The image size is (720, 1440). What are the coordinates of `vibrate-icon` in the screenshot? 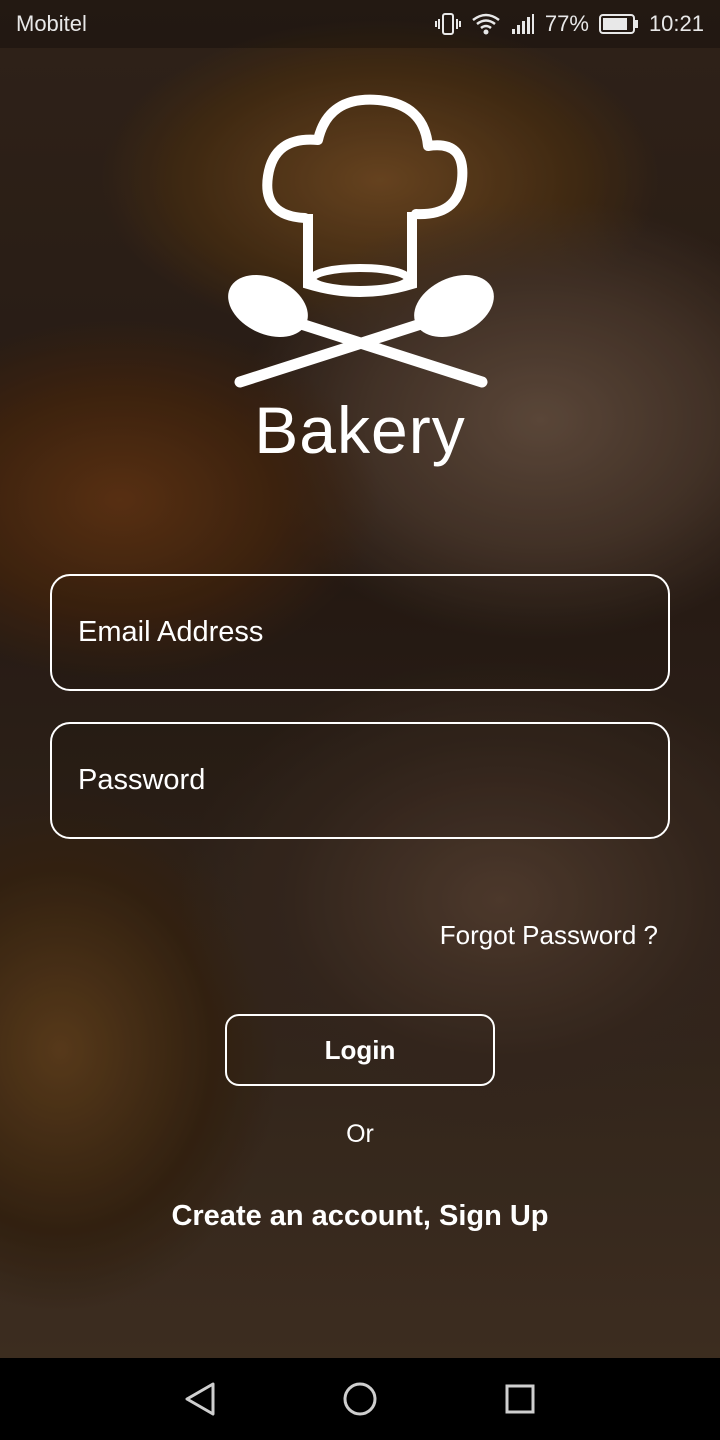 It's located at (447, 24).